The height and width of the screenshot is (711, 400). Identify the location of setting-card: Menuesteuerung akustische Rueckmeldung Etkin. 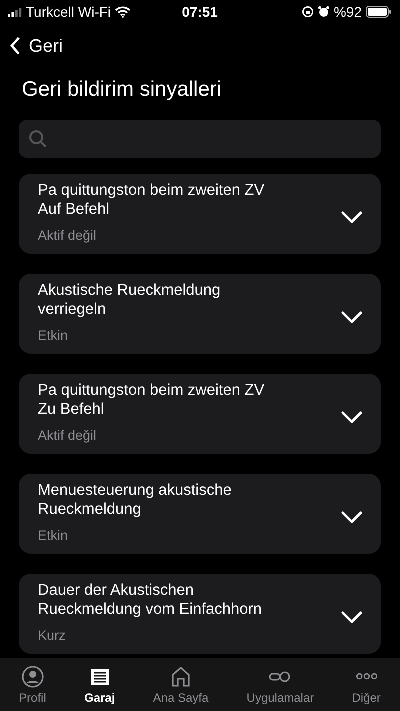
(200, 514).